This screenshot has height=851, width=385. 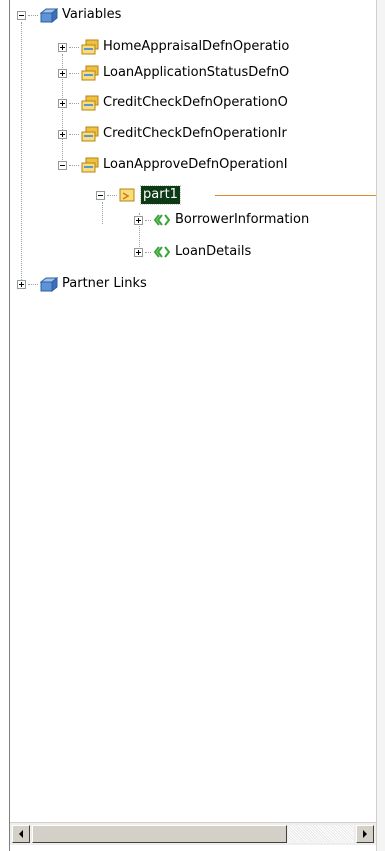 I want to click on tree-node-element: LoanDetails, so click(x=192, y=252).